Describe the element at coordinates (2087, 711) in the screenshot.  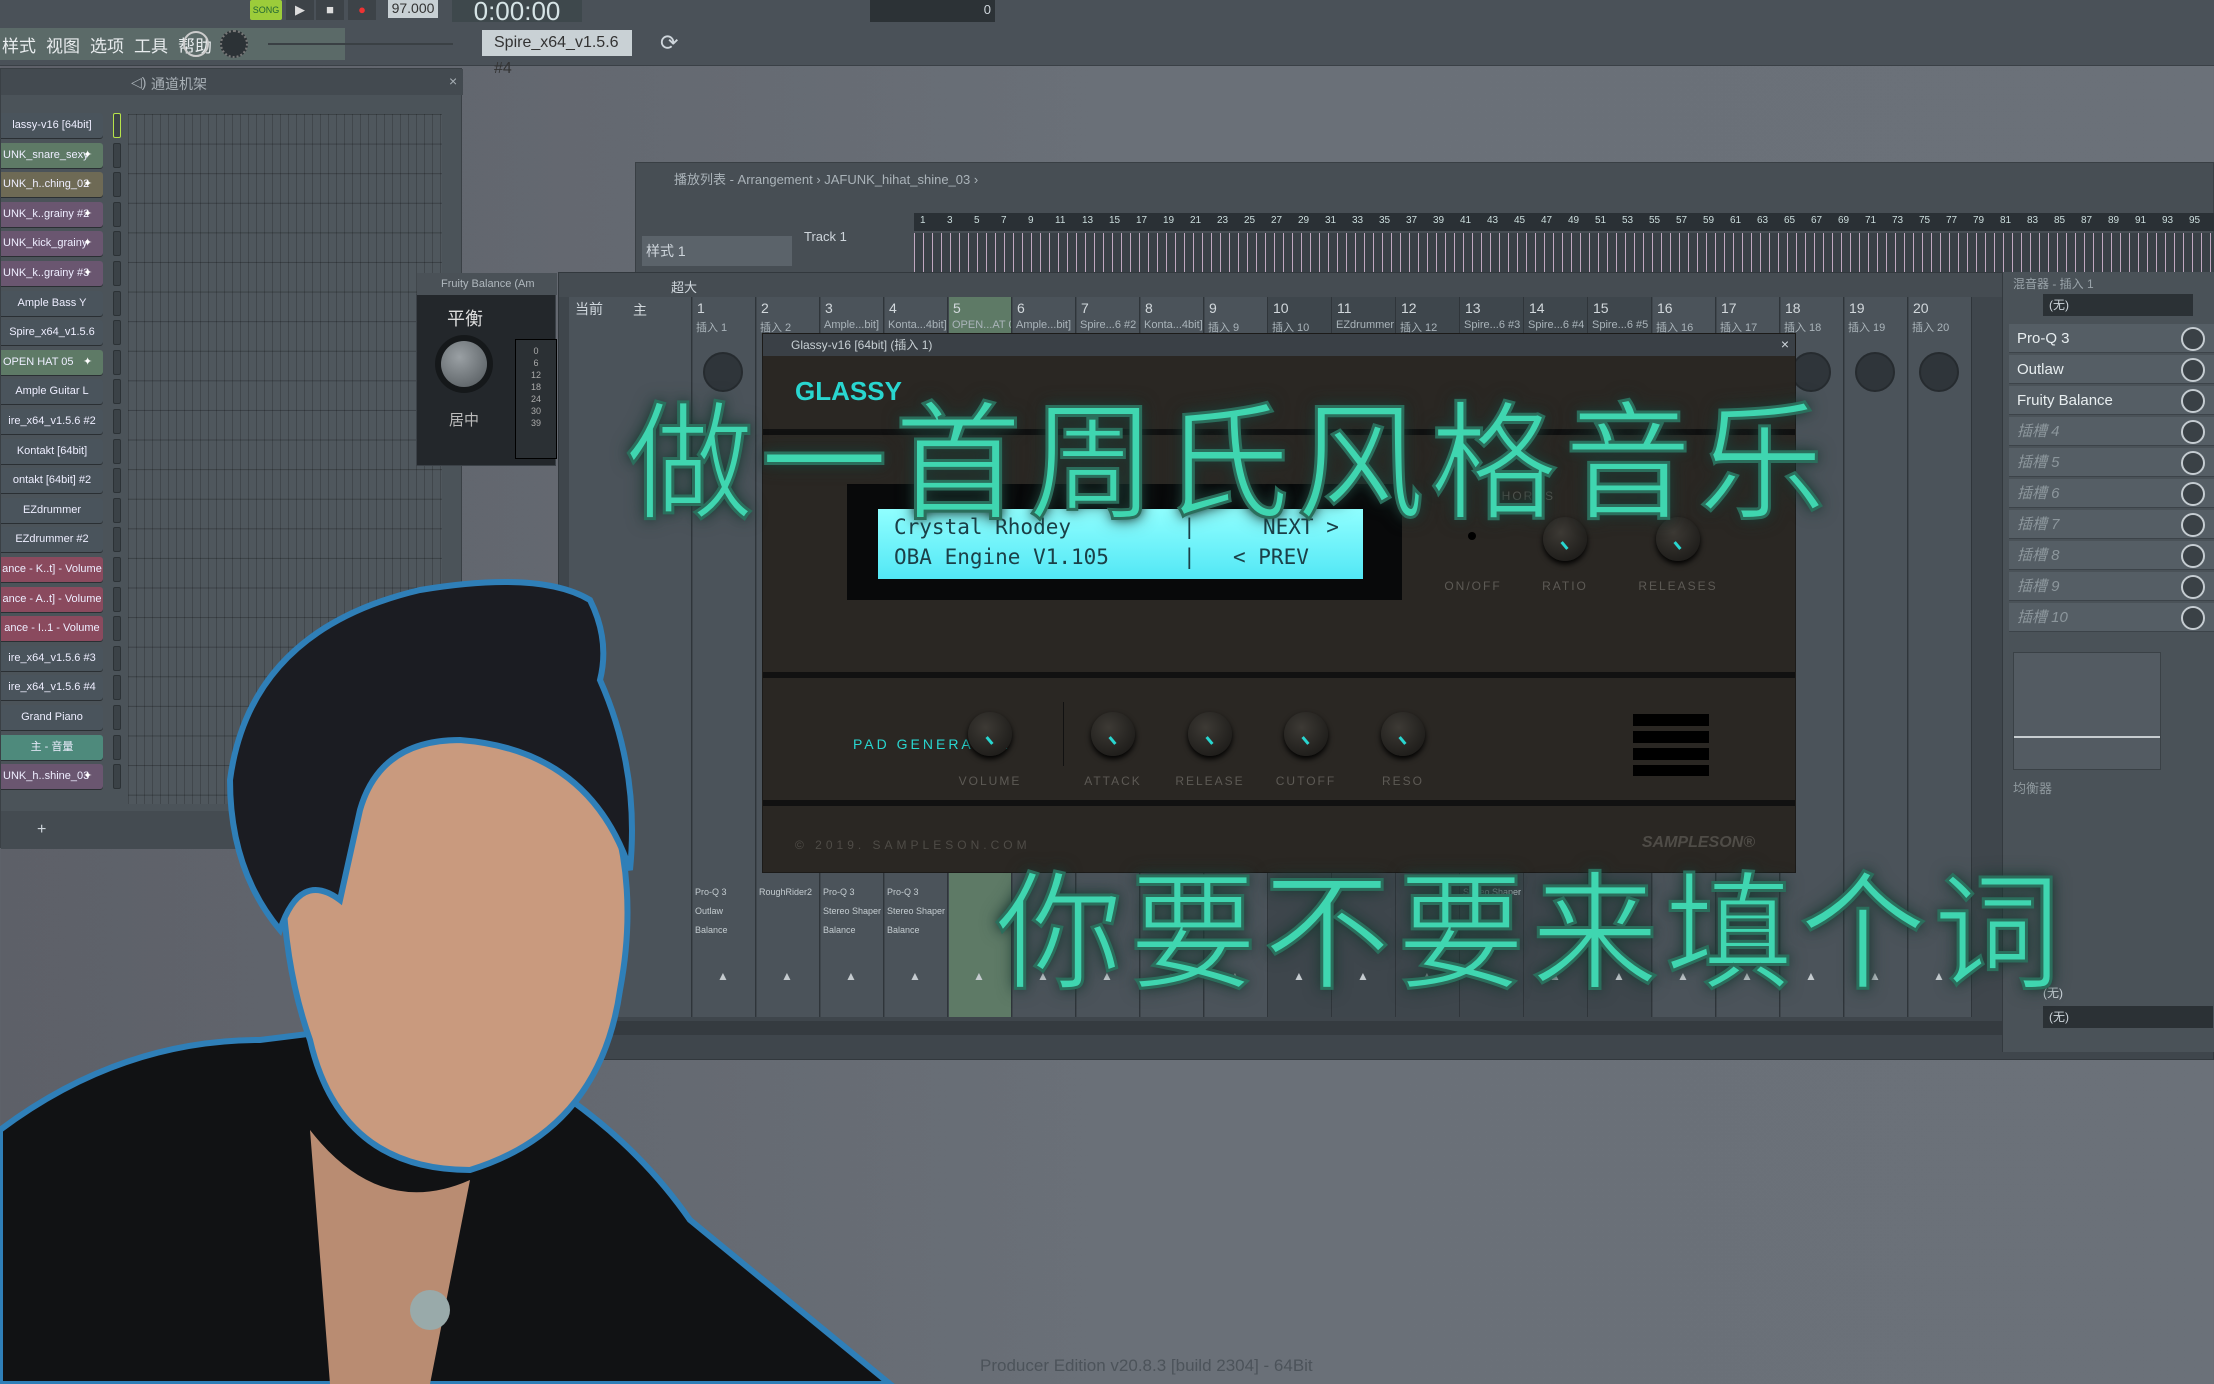
I see `eq-graph` at that location.